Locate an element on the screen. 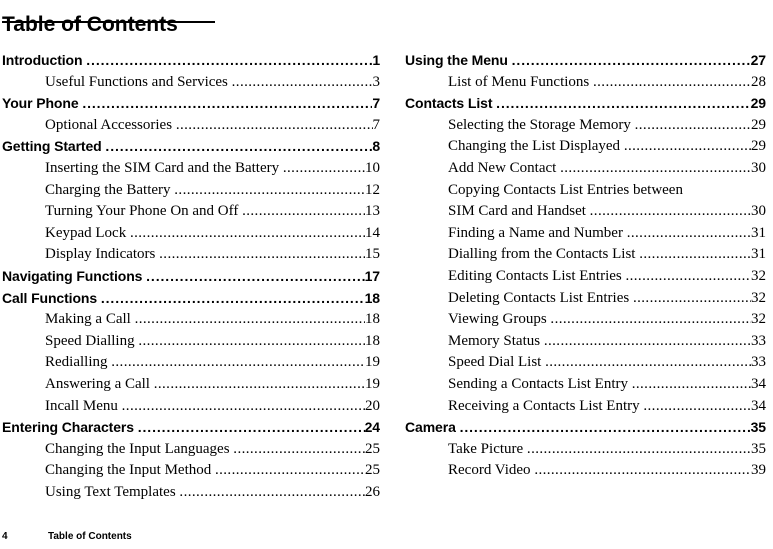 The height and width of the screenshot is (549, 773). toc-entry-page-number: 12 is located at coordinates (372, 189).